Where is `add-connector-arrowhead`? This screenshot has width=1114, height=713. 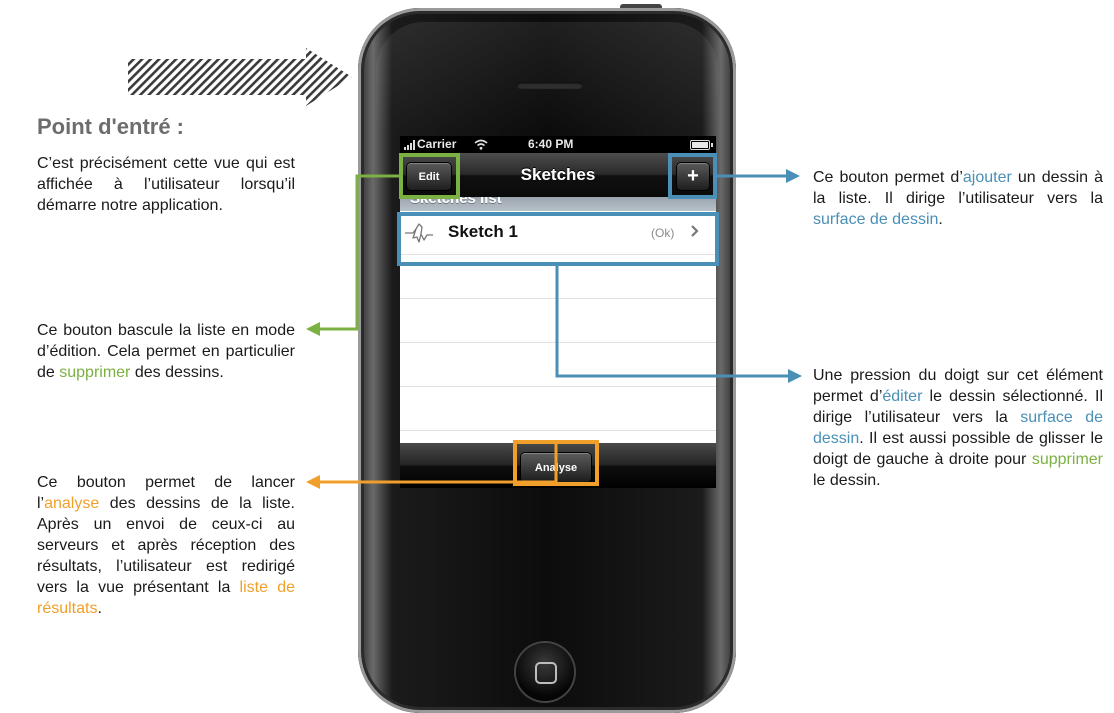 add-connector-arrowhead is located at coordinates (793, 176).